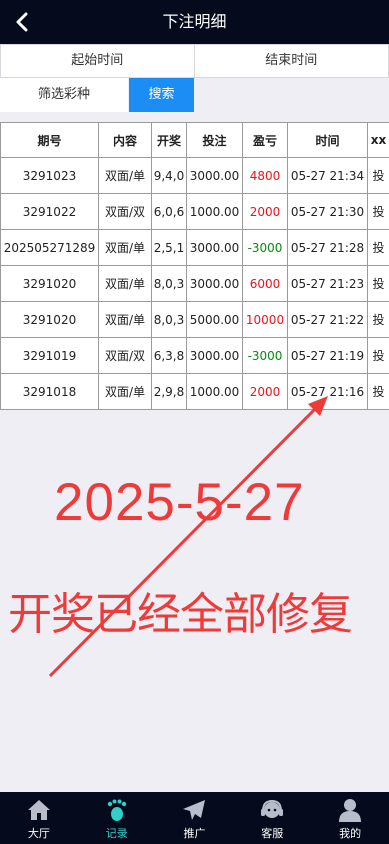 This screenshot has width=389, height=844. What do you see at coordinates (64, 95) in the screenshot?
I see `lottery-filter-button: 筛选彩种` at bounding box center [64, 95].